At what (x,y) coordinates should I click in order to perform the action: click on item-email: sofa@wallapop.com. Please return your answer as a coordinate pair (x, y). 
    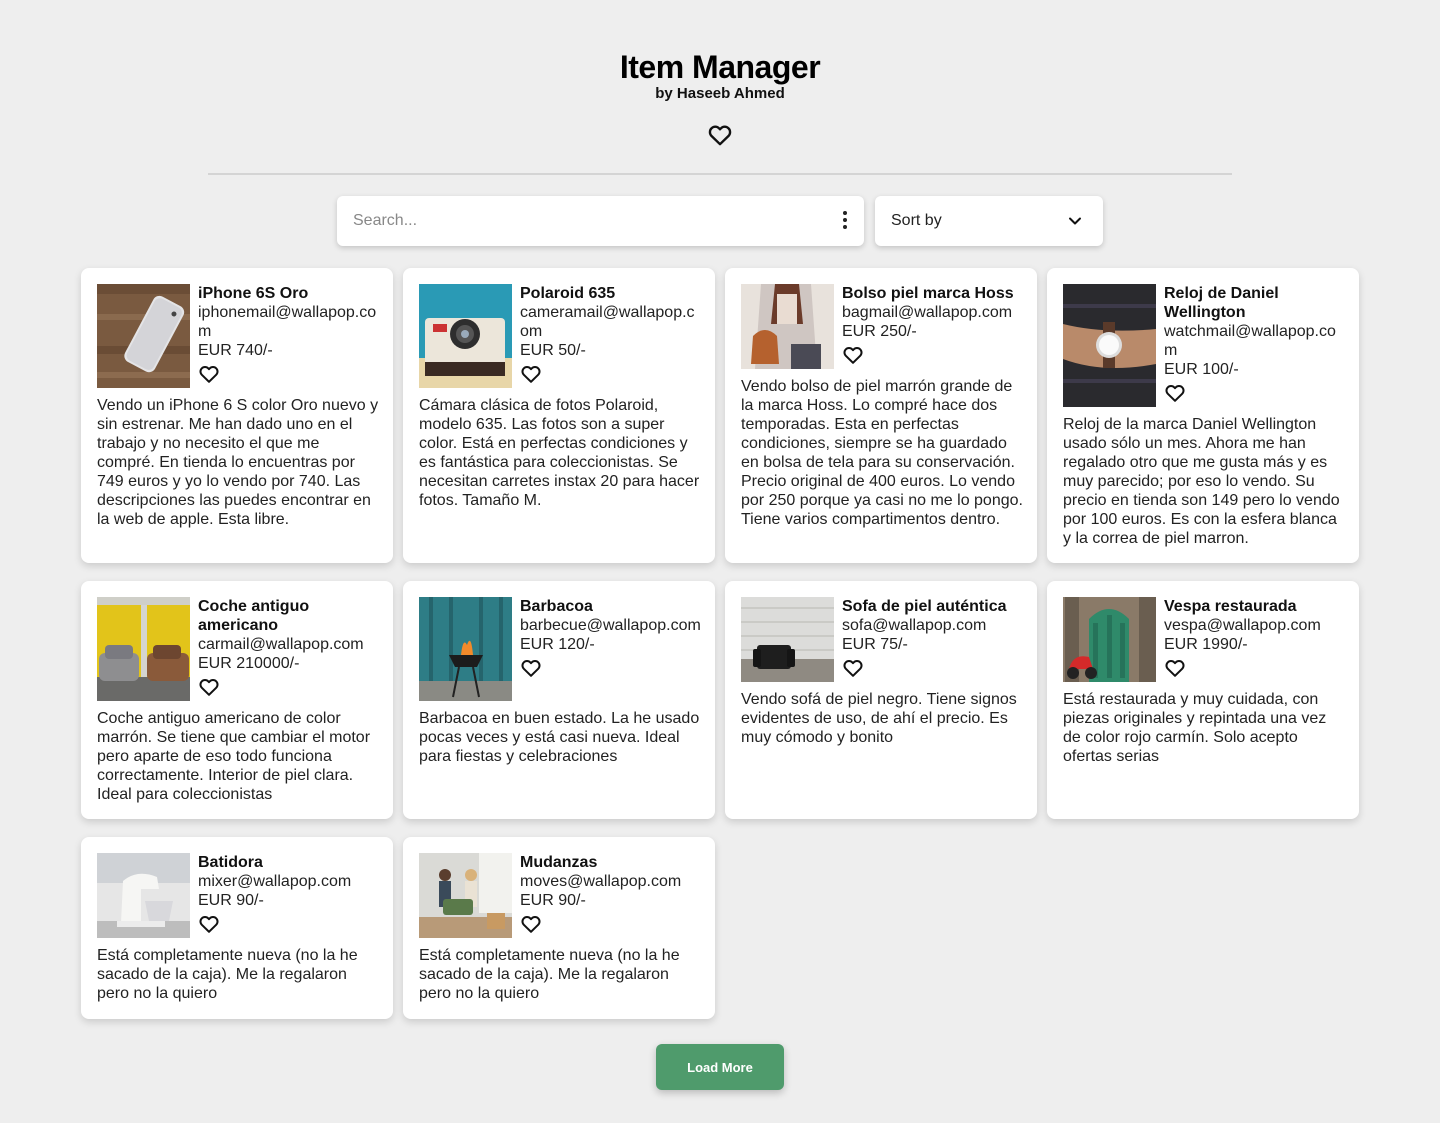
    Looking at the image, I should click on (914, 625).